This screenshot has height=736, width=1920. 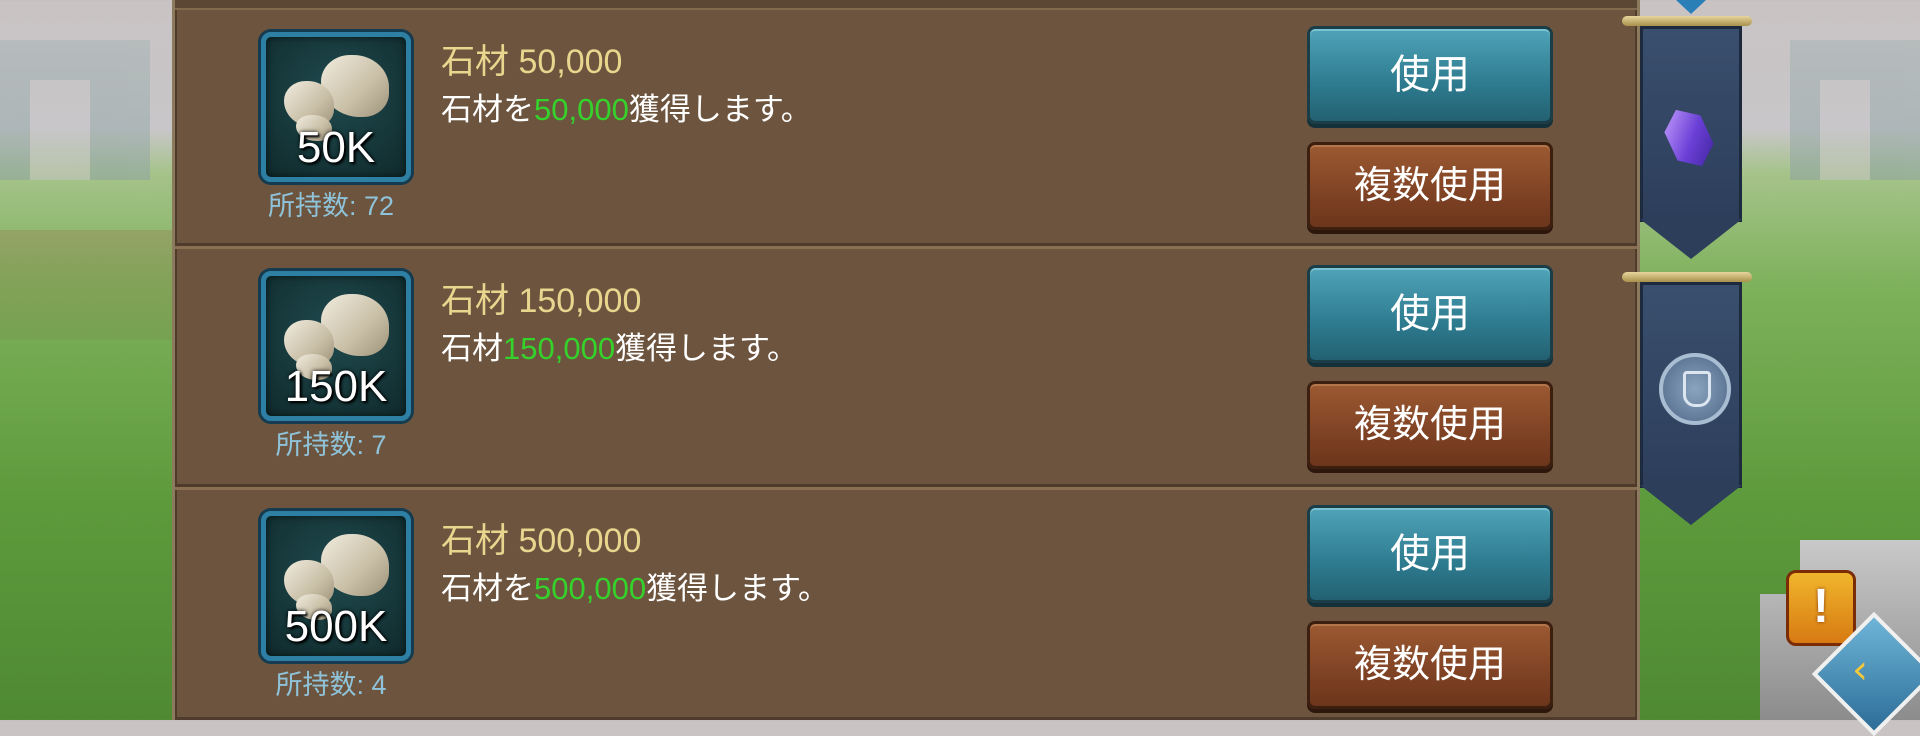 I want to click on alert-icon: !, so click(x=1821, y=608).